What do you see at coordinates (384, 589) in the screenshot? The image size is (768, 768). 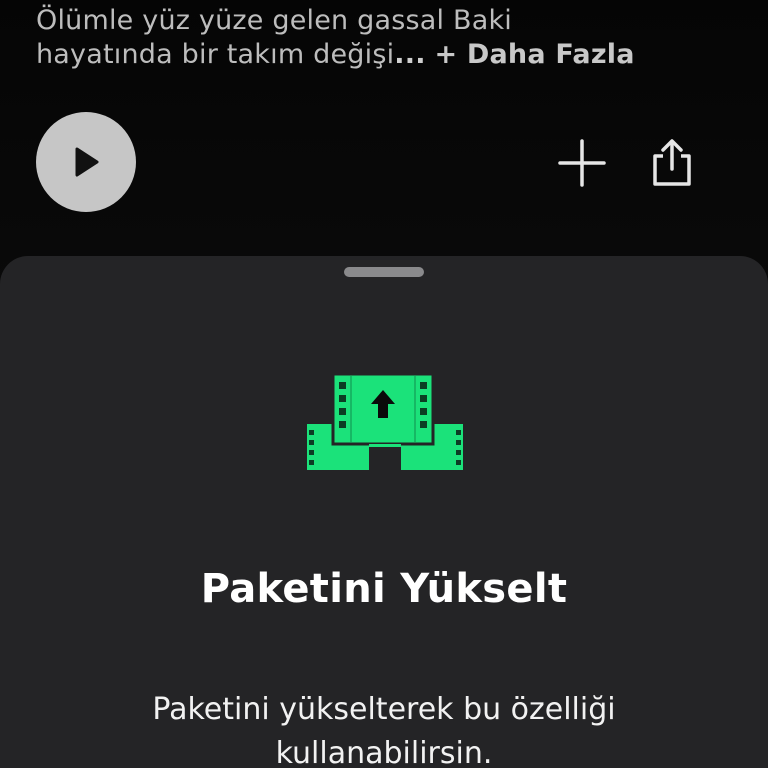 I see `sheet-title: Paketini Yükselt` at bounding box center [384, 589].